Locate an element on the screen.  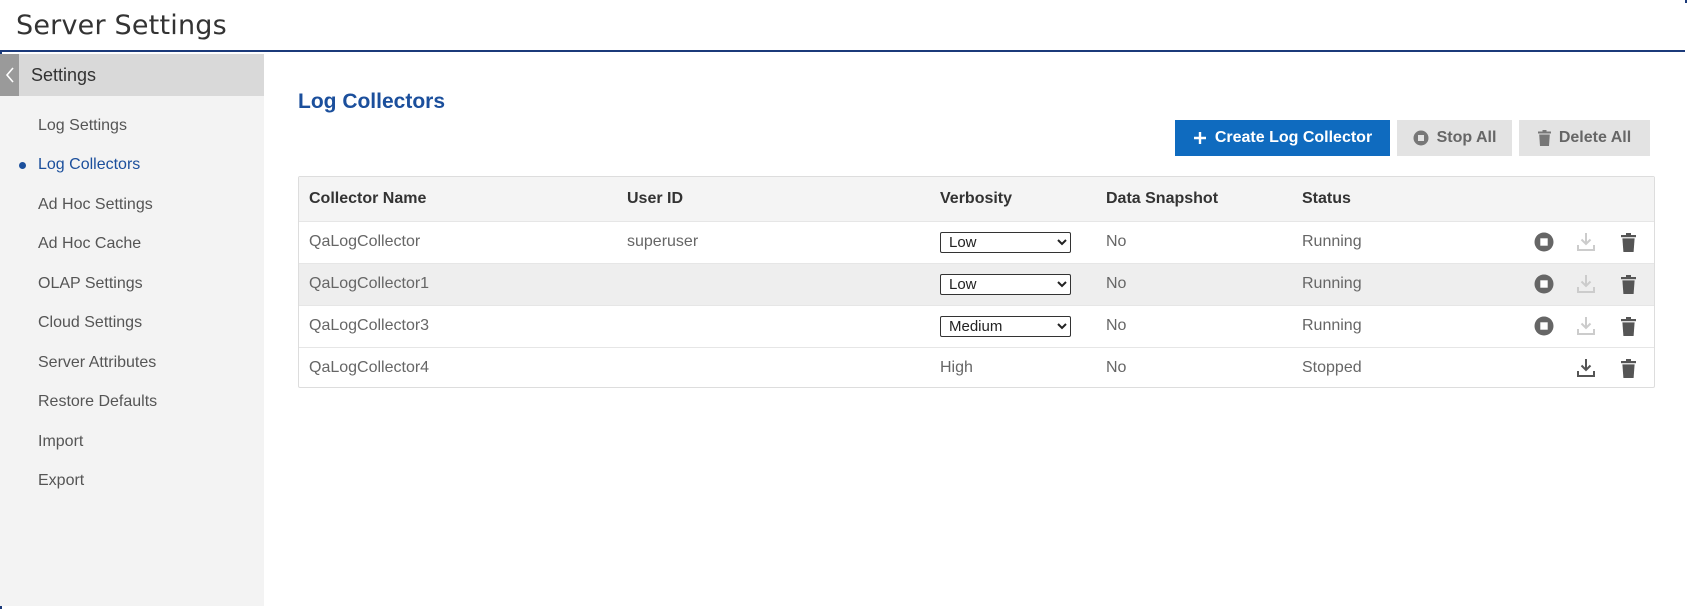
sidebar-item-label: Export is located at coordinates (61, 481).